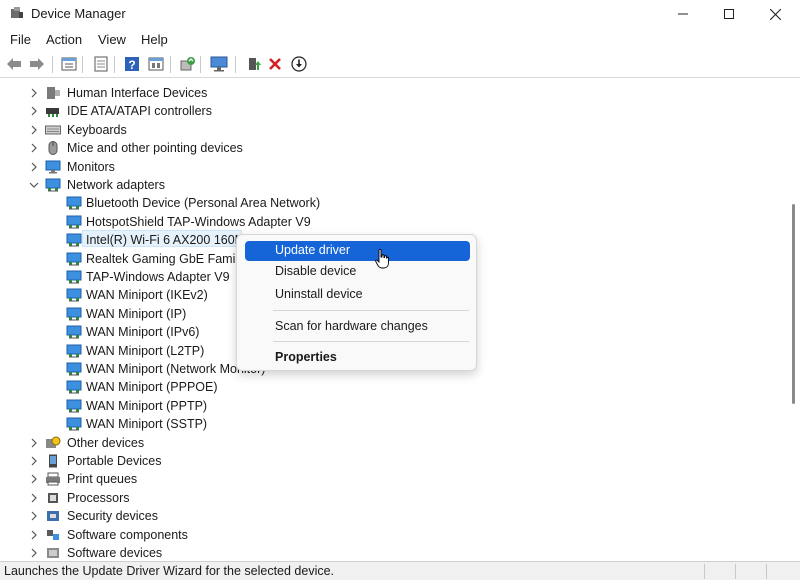 Image resolution: width=800 pixels, height=580 pixels. What do you see at coordinates (393, 424) in the screenshot?
I see `network-adapter-item: WAN Miniport (SSTP)` at bounding box center [393, 424].